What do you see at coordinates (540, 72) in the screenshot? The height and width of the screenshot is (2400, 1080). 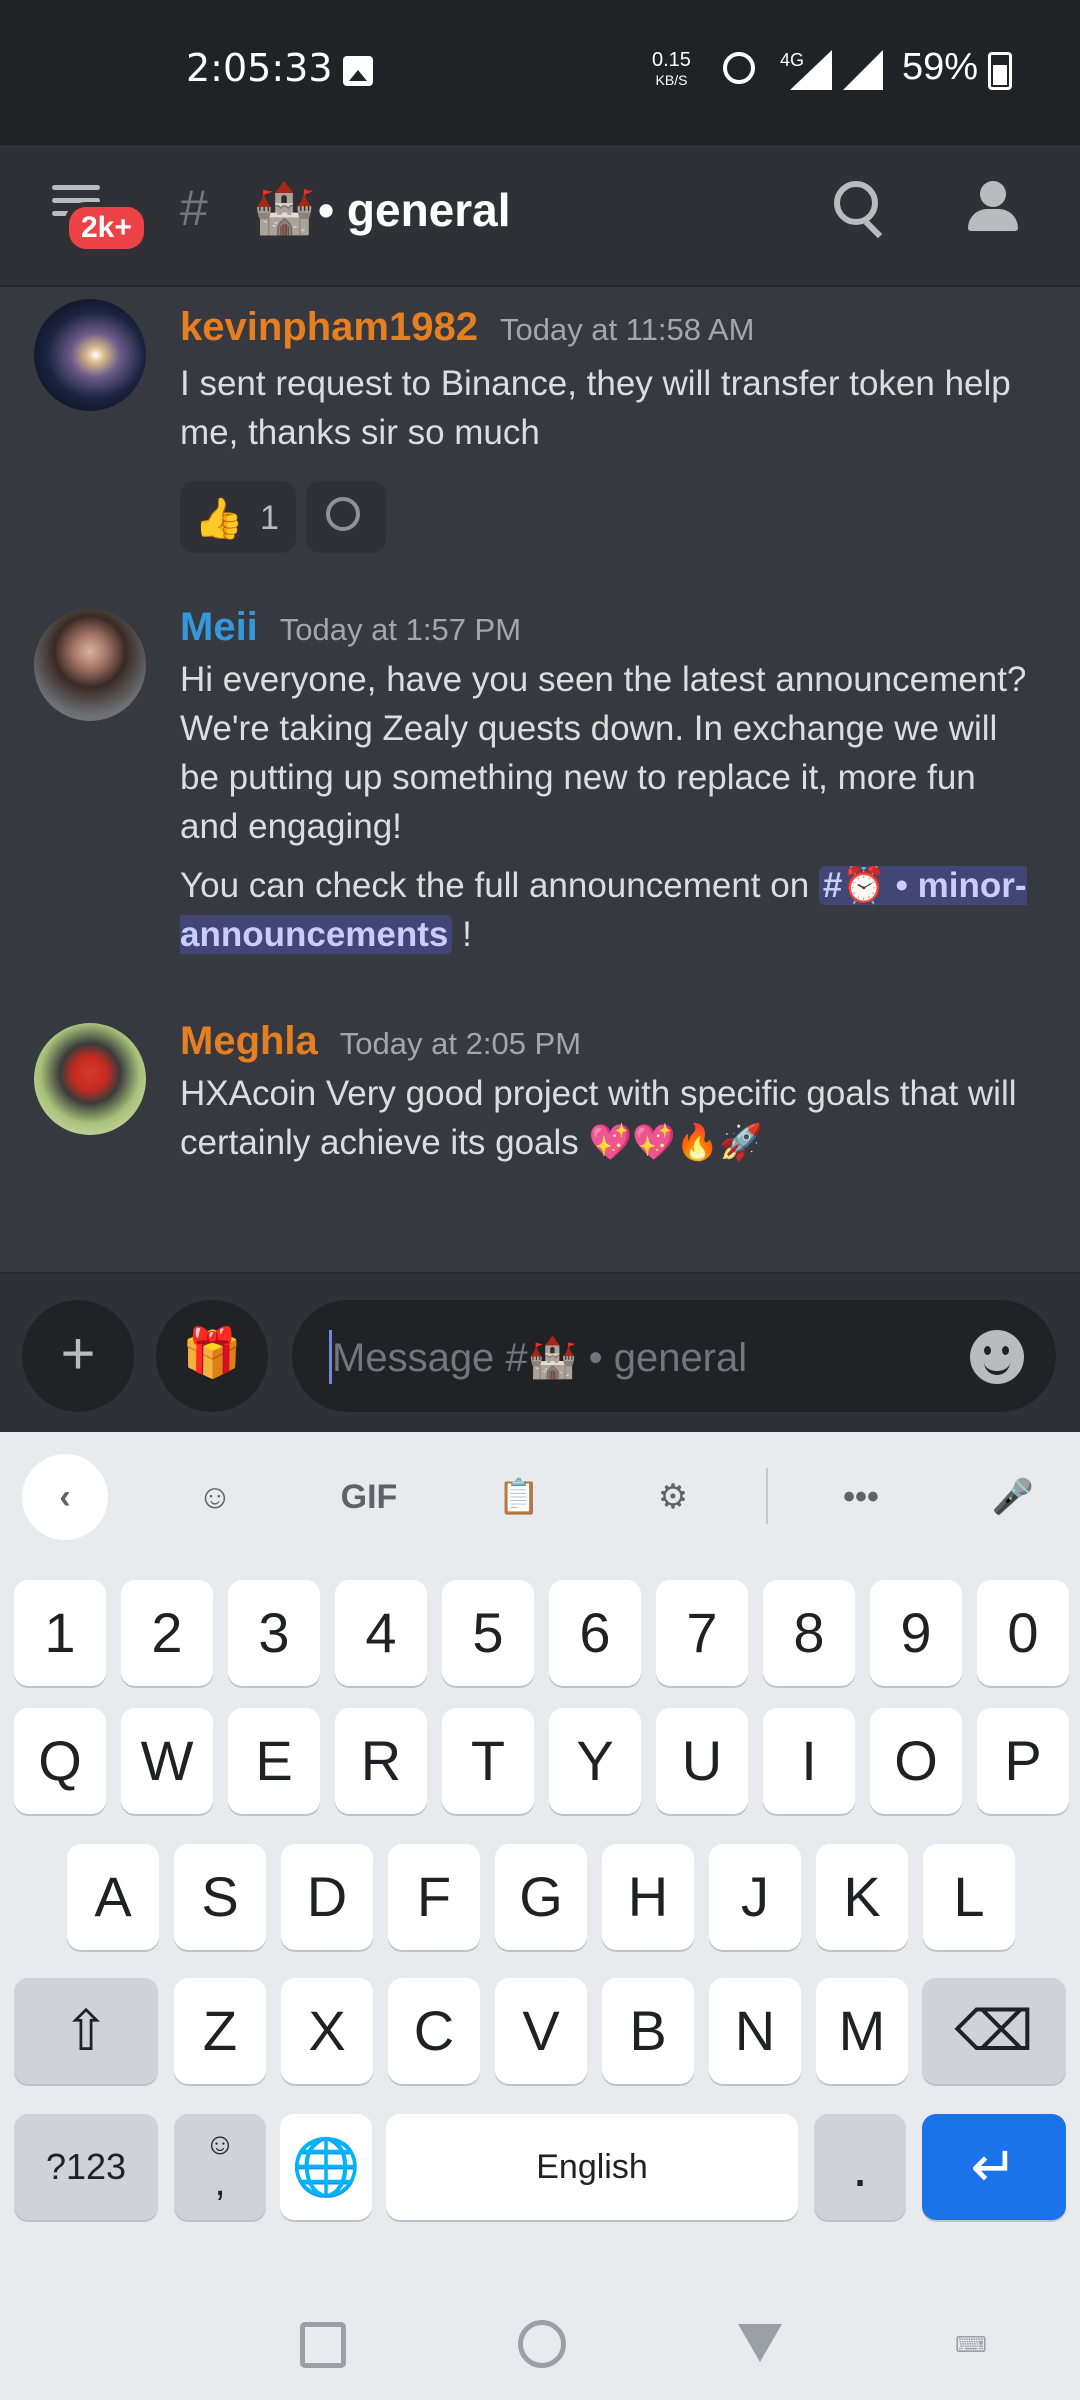 I see `status-bar: 2:05:33 0.15 KB/S 4G 59%` at bounding box center [540, 72].